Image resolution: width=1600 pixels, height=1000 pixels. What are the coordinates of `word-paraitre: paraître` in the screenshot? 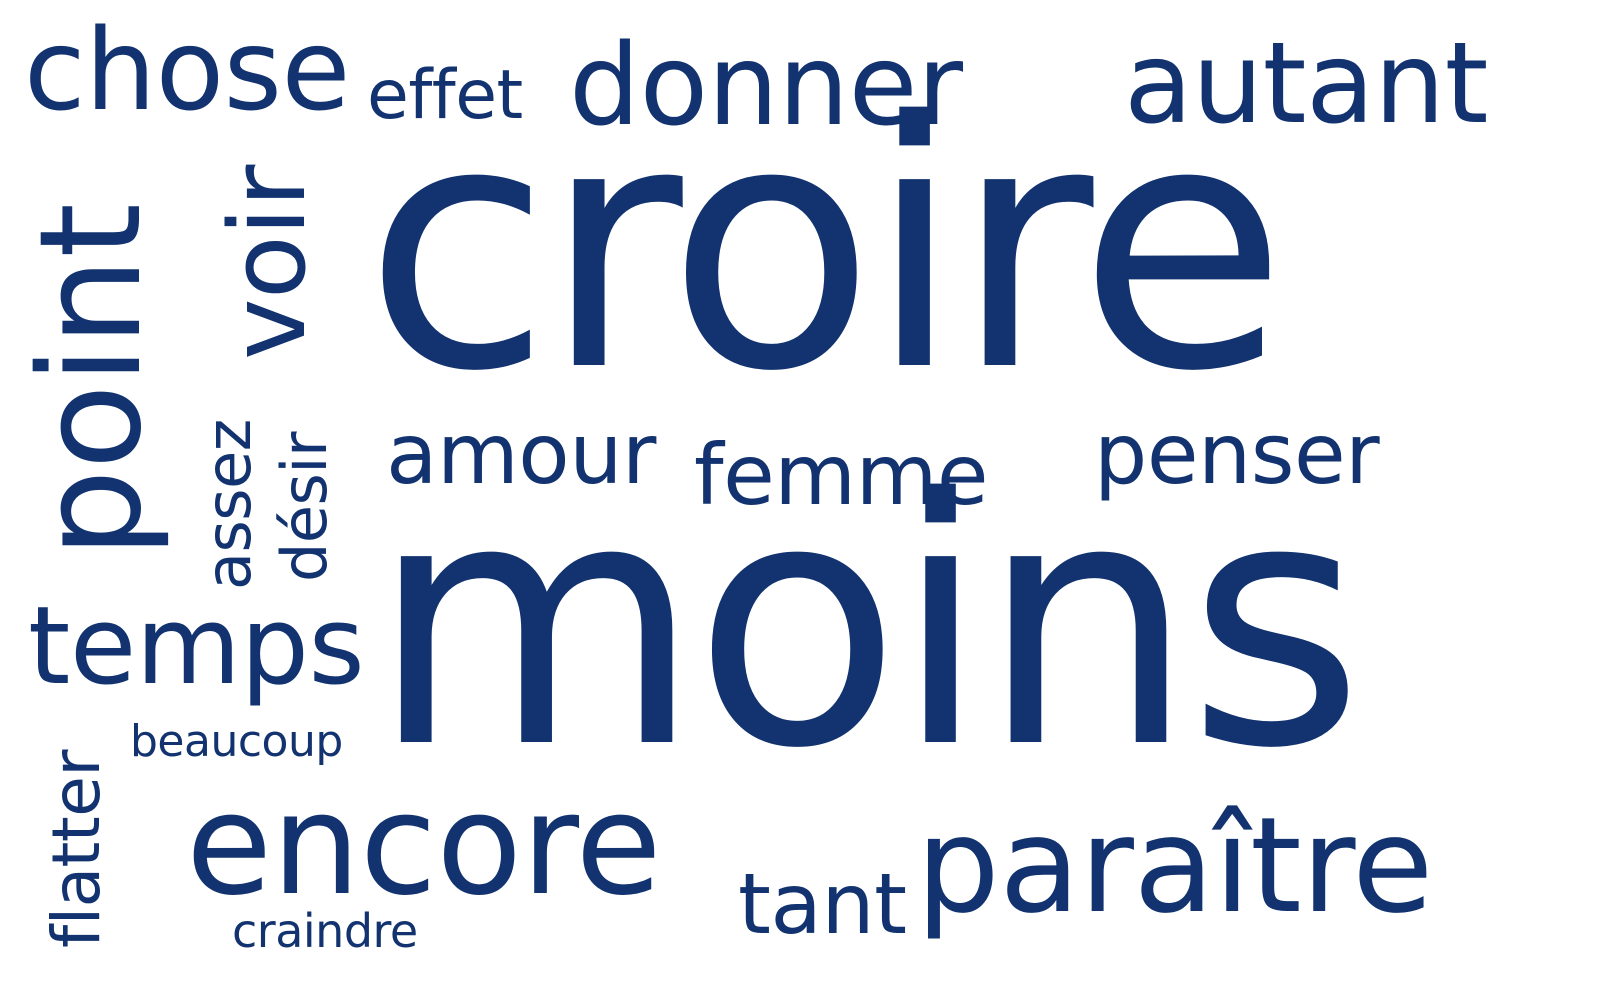 It's located at (1174, 866).